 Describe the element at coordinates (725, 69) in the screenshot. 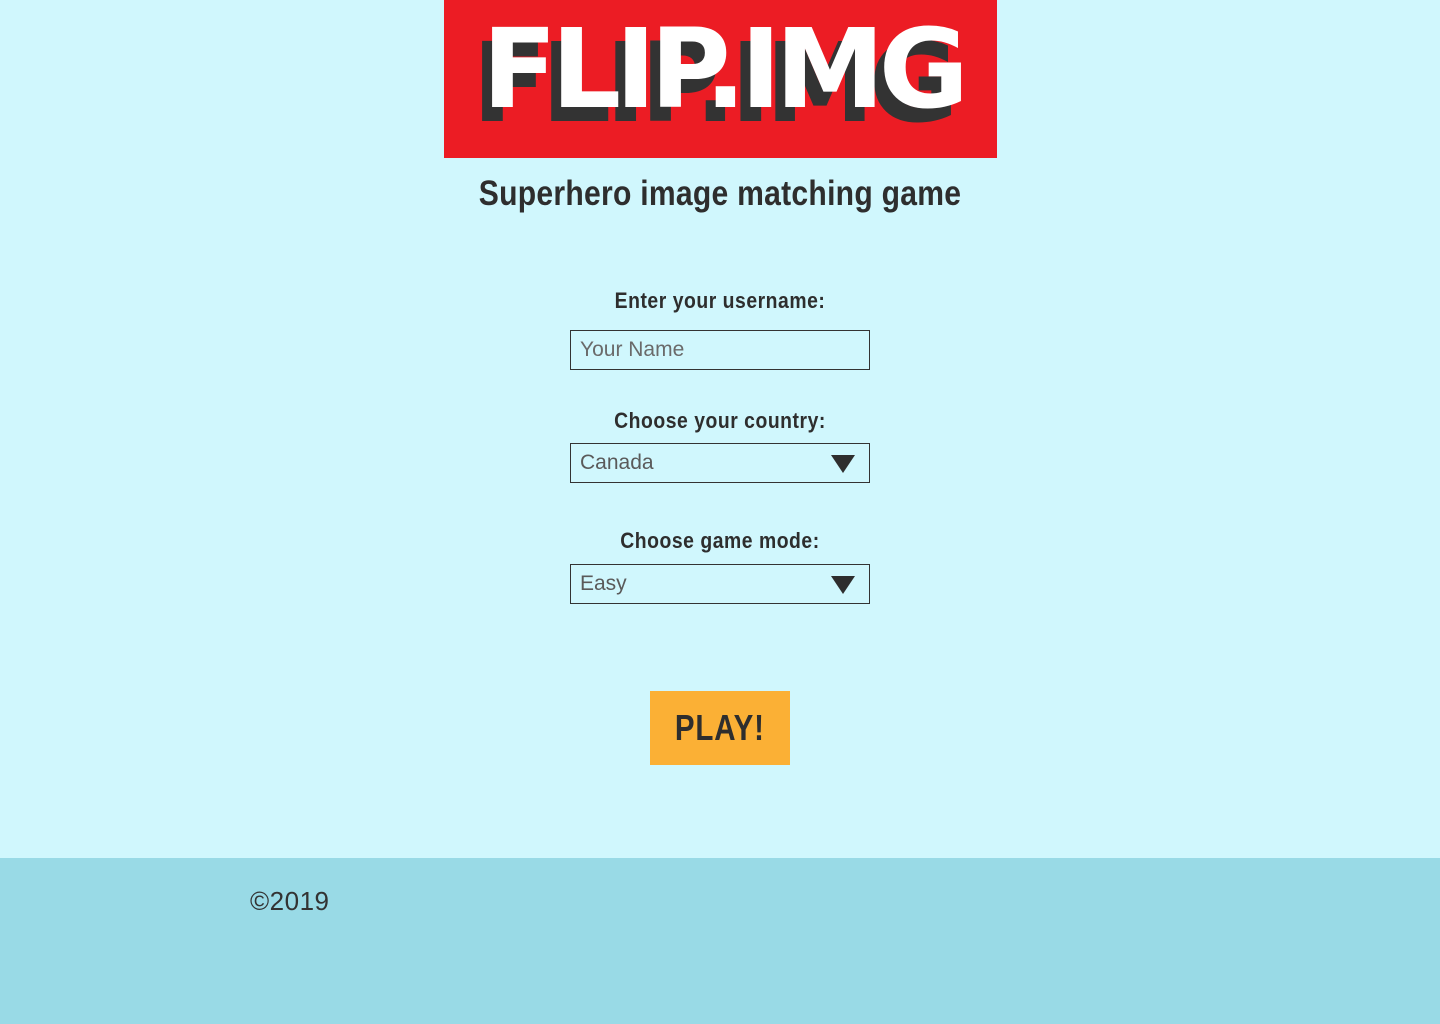

I see `logo-text: FLIP.IMG` at that location.